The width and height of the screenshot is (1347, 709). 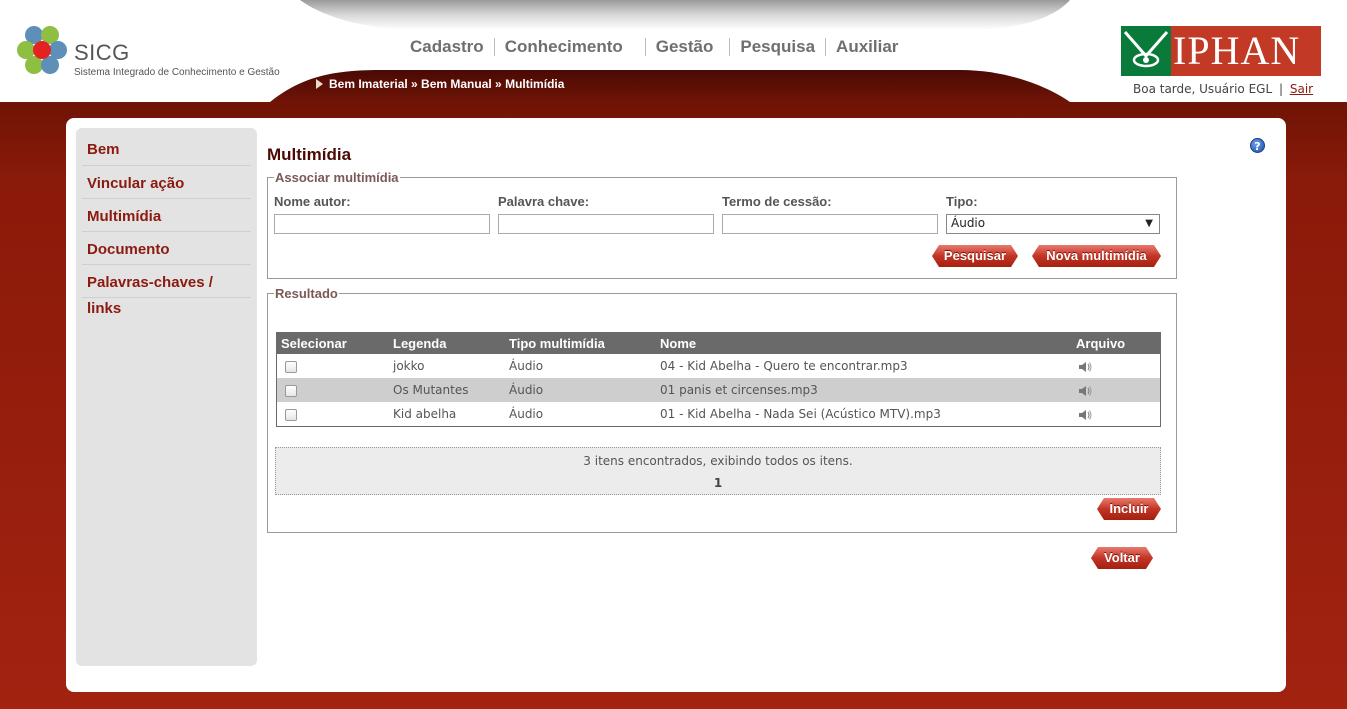 What do you see at coordinates (319, 84) in the screenshot?
I see `breadcrumb-arrow-icon` at bounding box center [319, 84].